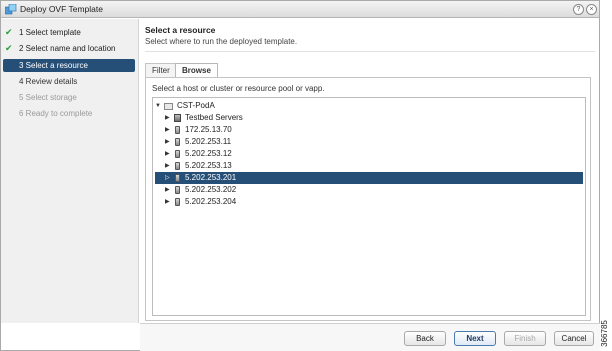 The height and width of the screenshot is (351, 612). Describe the element at coordinates (11, 9) in the screenshot. I see `vsphere-app-icon` at that location.